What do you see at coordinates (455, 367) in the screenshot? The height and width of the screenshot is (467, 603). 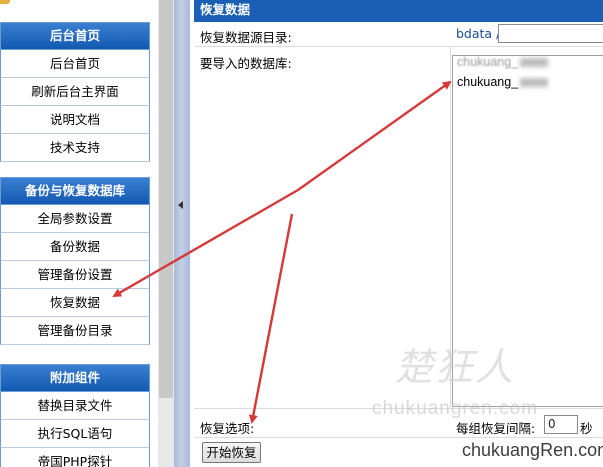 I see `watermark-calligraphy: 楚狂人` at bounding box center [455, 367].